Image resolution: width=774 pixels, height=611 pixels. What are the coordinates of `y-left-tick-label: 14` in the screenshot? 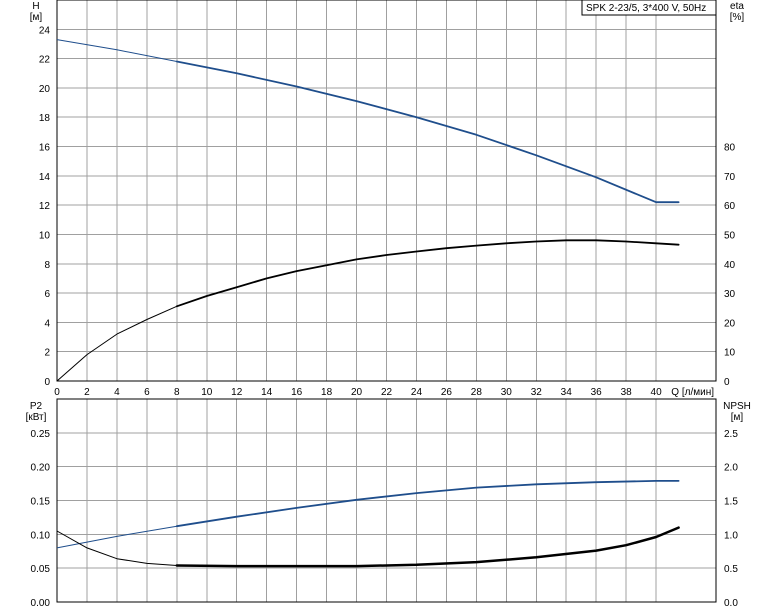 It's located at (45, 177).